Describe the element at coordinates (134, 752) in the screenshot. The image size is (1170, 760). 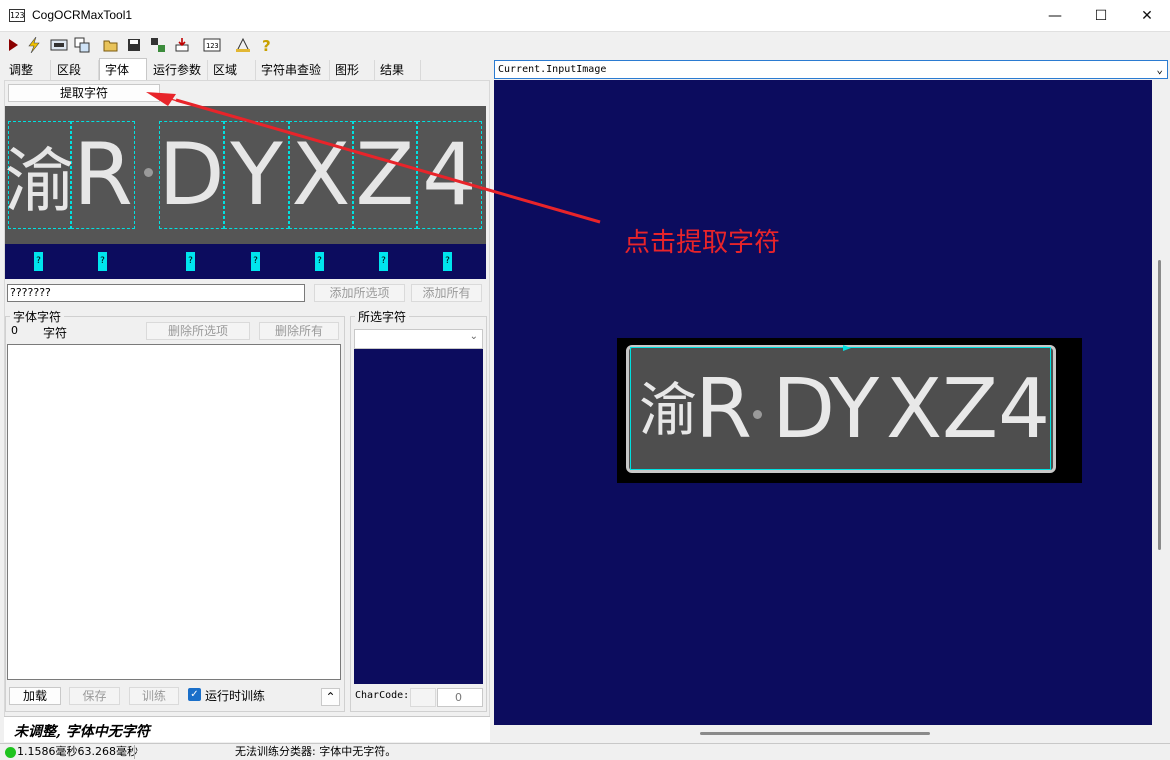
I see `status-divider` at that location.